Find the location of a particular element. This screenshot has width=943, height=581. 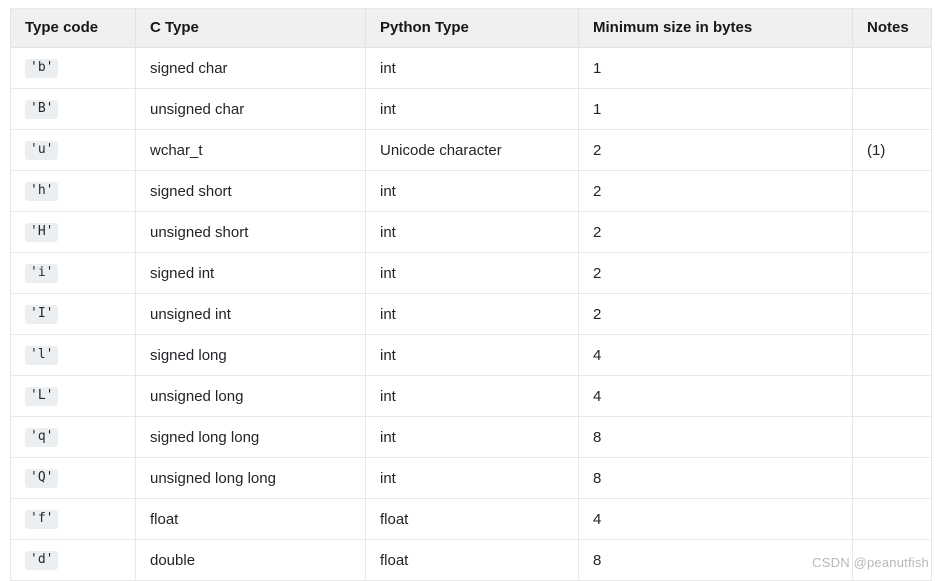

cell-c-type: unsigned char is located at coordinates (250, 109).